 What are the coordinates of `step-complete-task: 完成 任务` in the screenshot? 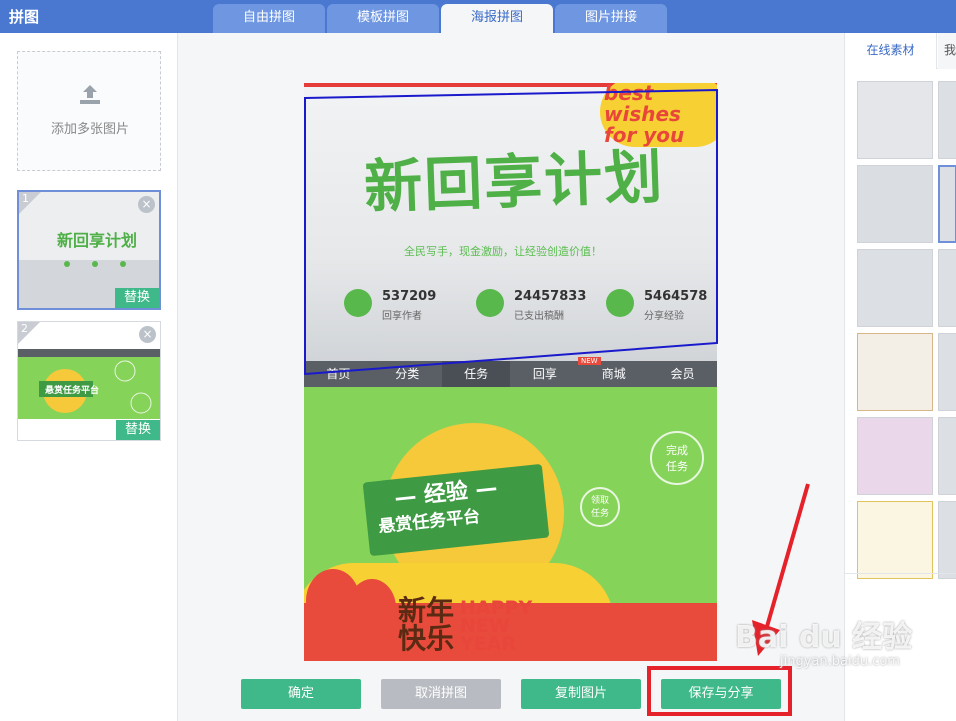 It's located at (677, 458).